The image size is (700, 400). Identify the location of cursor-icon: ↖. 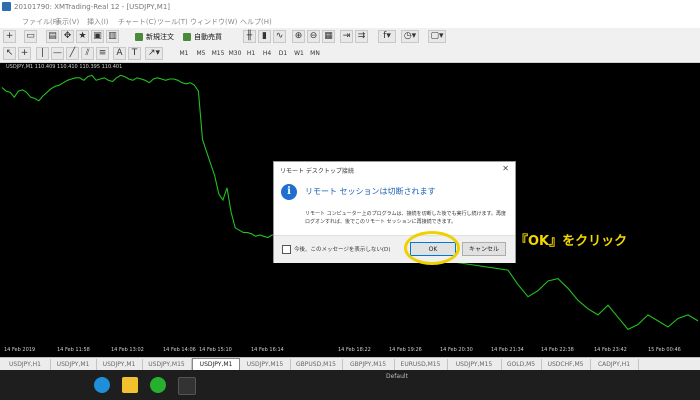
(9, 53).